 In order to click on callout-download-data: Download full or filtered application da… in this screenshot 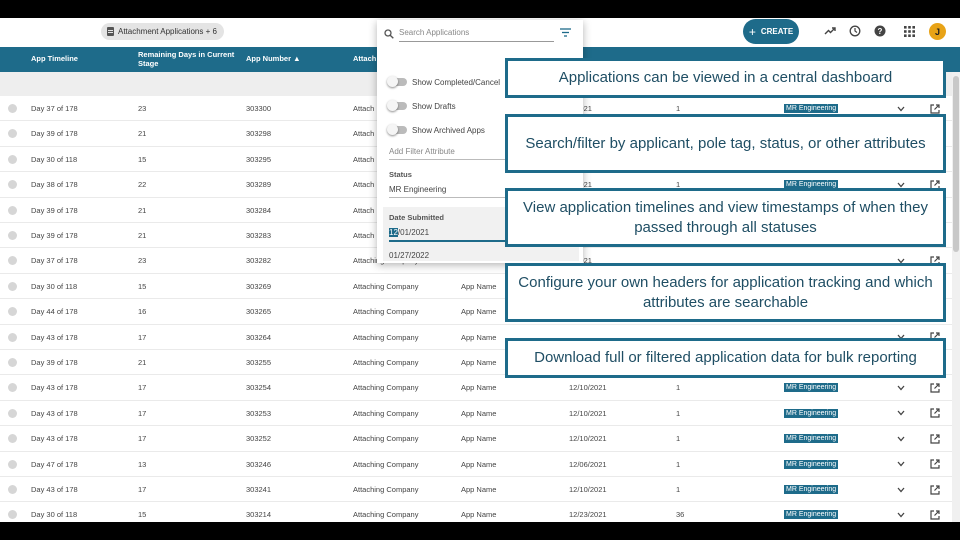, I will do `click(725, 358)`.